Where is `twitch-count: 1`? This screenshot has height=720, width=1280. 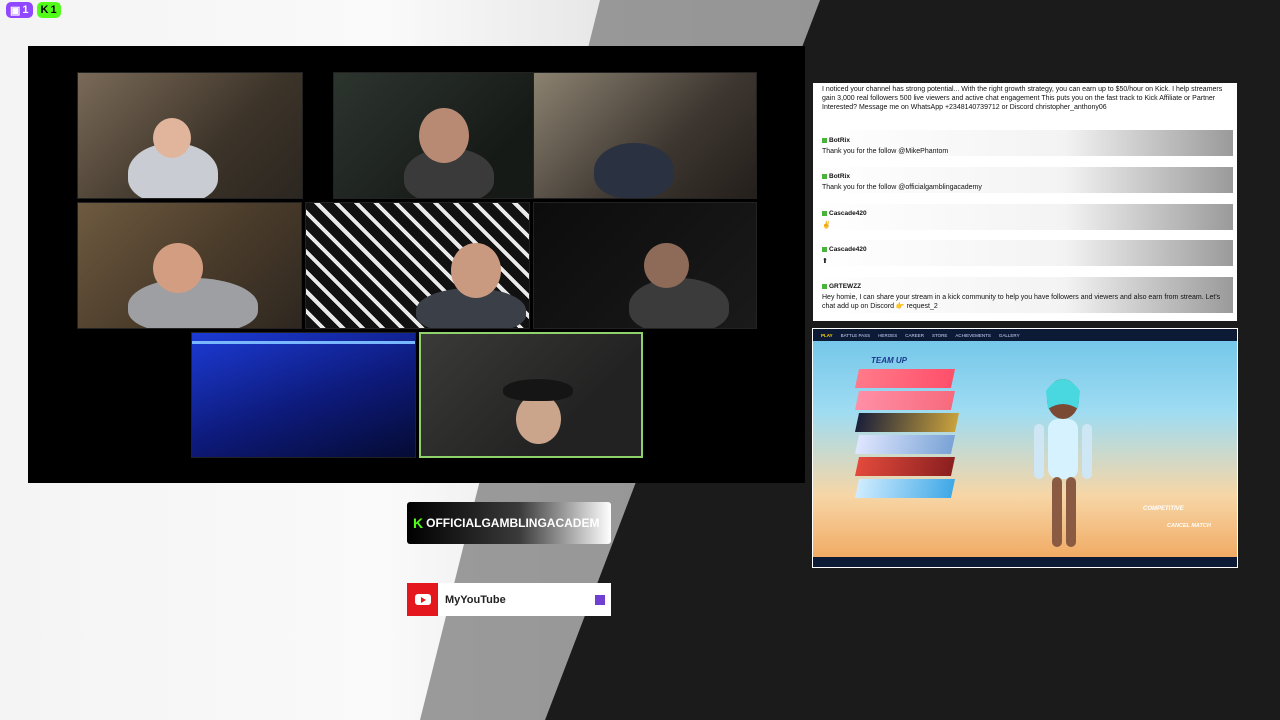 twitch-count: 1 is located at coordinates (25, 10).